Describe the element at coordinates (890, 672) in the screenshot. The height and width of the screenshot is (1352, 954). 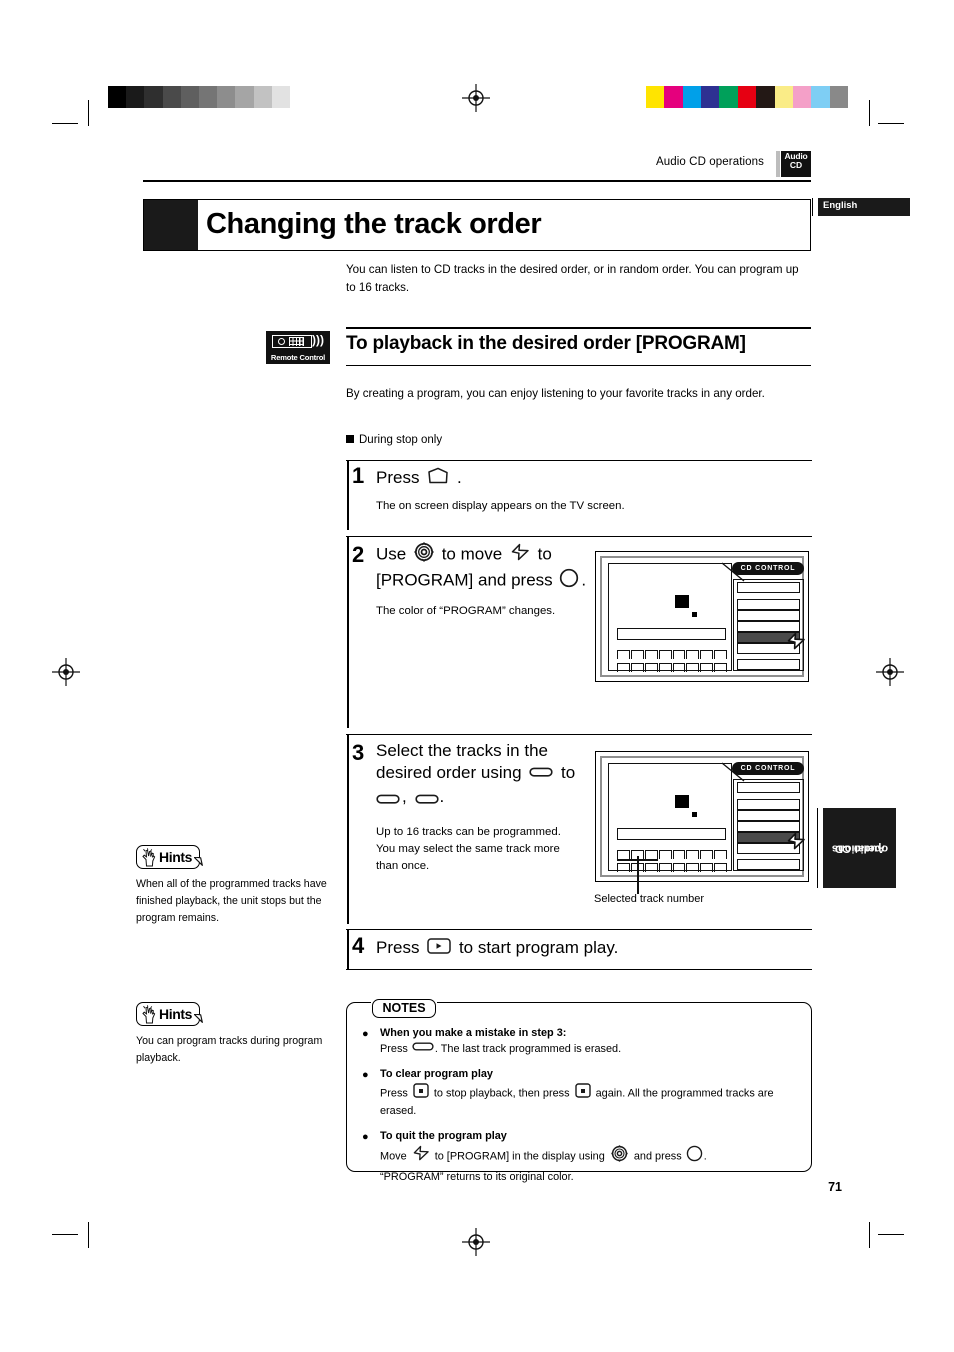
I see `registration-mark-right` at that location.